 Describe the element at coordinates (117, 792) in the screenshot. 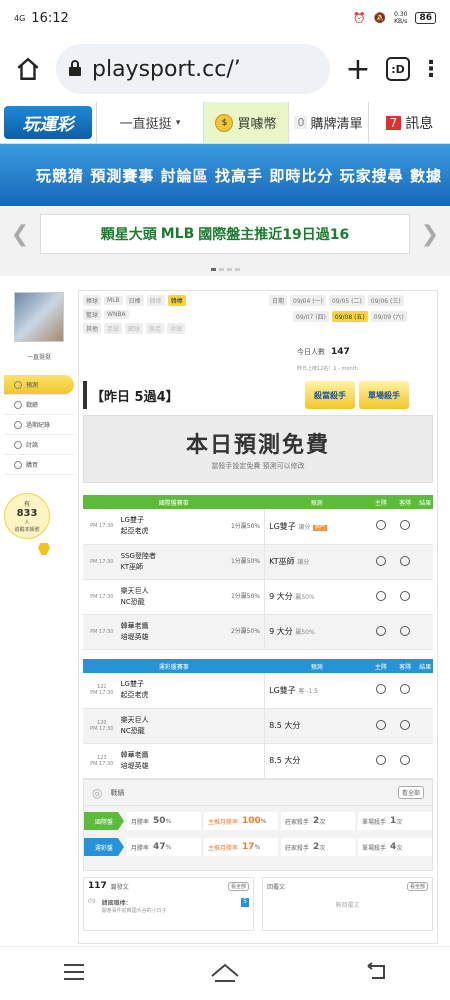

I see `record-title: 戰績` at that location.